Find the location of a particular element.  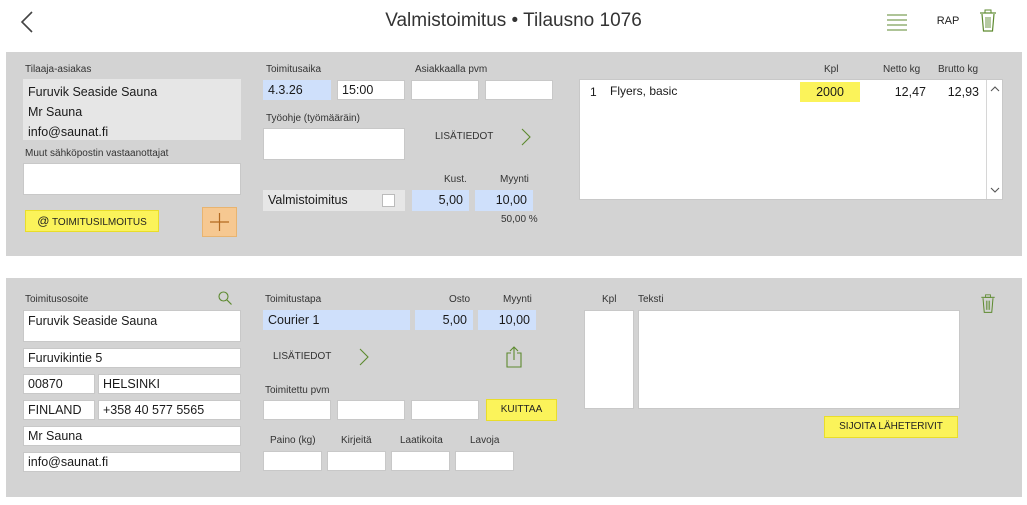

item-name: Flyers, basic is located at coordinates (644, 91).